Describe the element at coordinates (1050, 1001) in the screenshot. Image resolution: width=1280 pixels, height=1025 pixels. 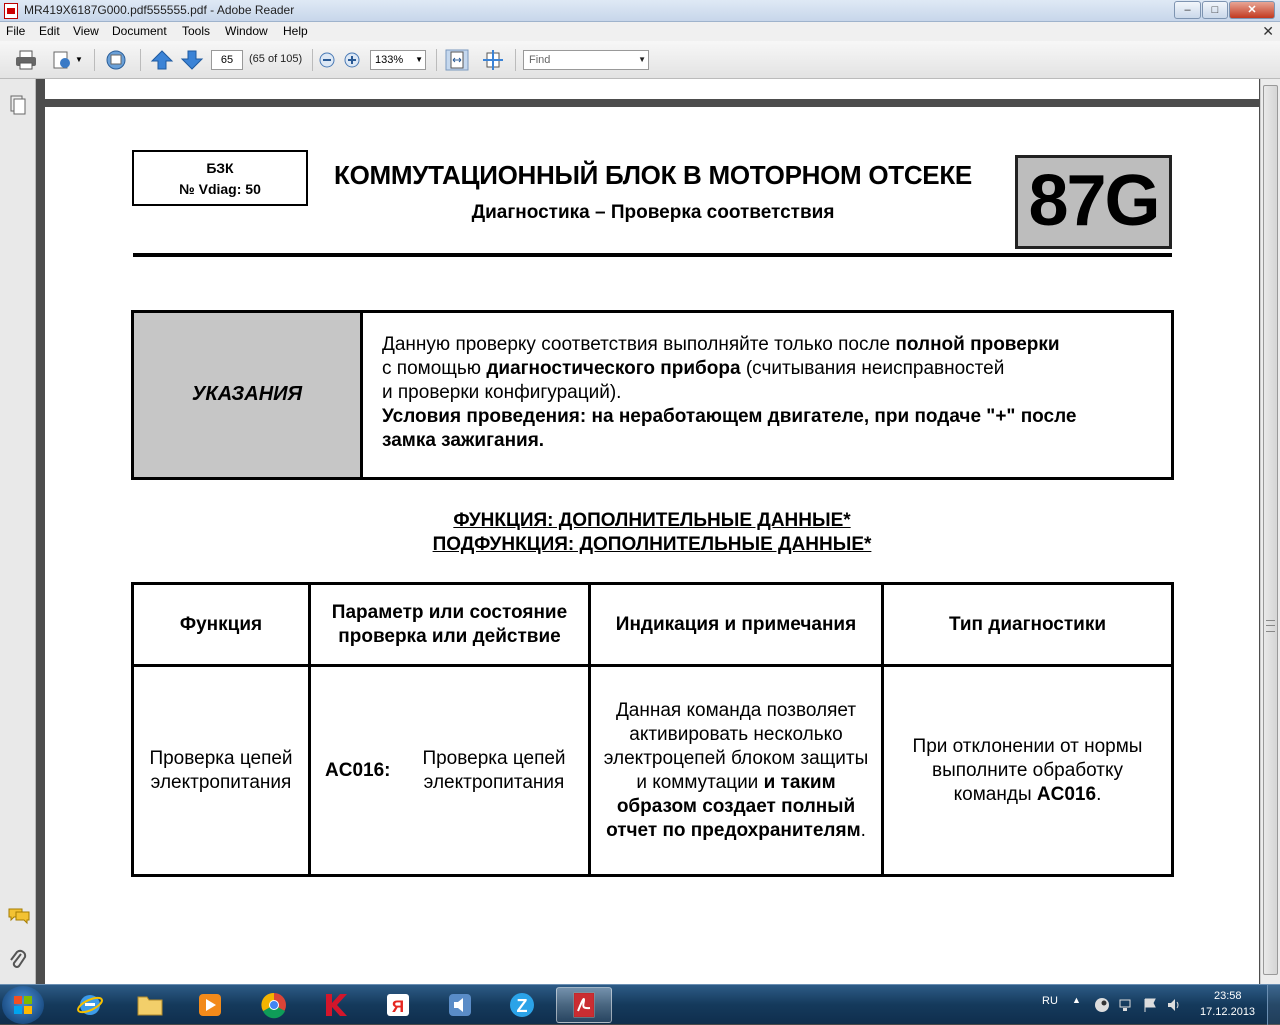
I see `language-indicator: RU` at that location.